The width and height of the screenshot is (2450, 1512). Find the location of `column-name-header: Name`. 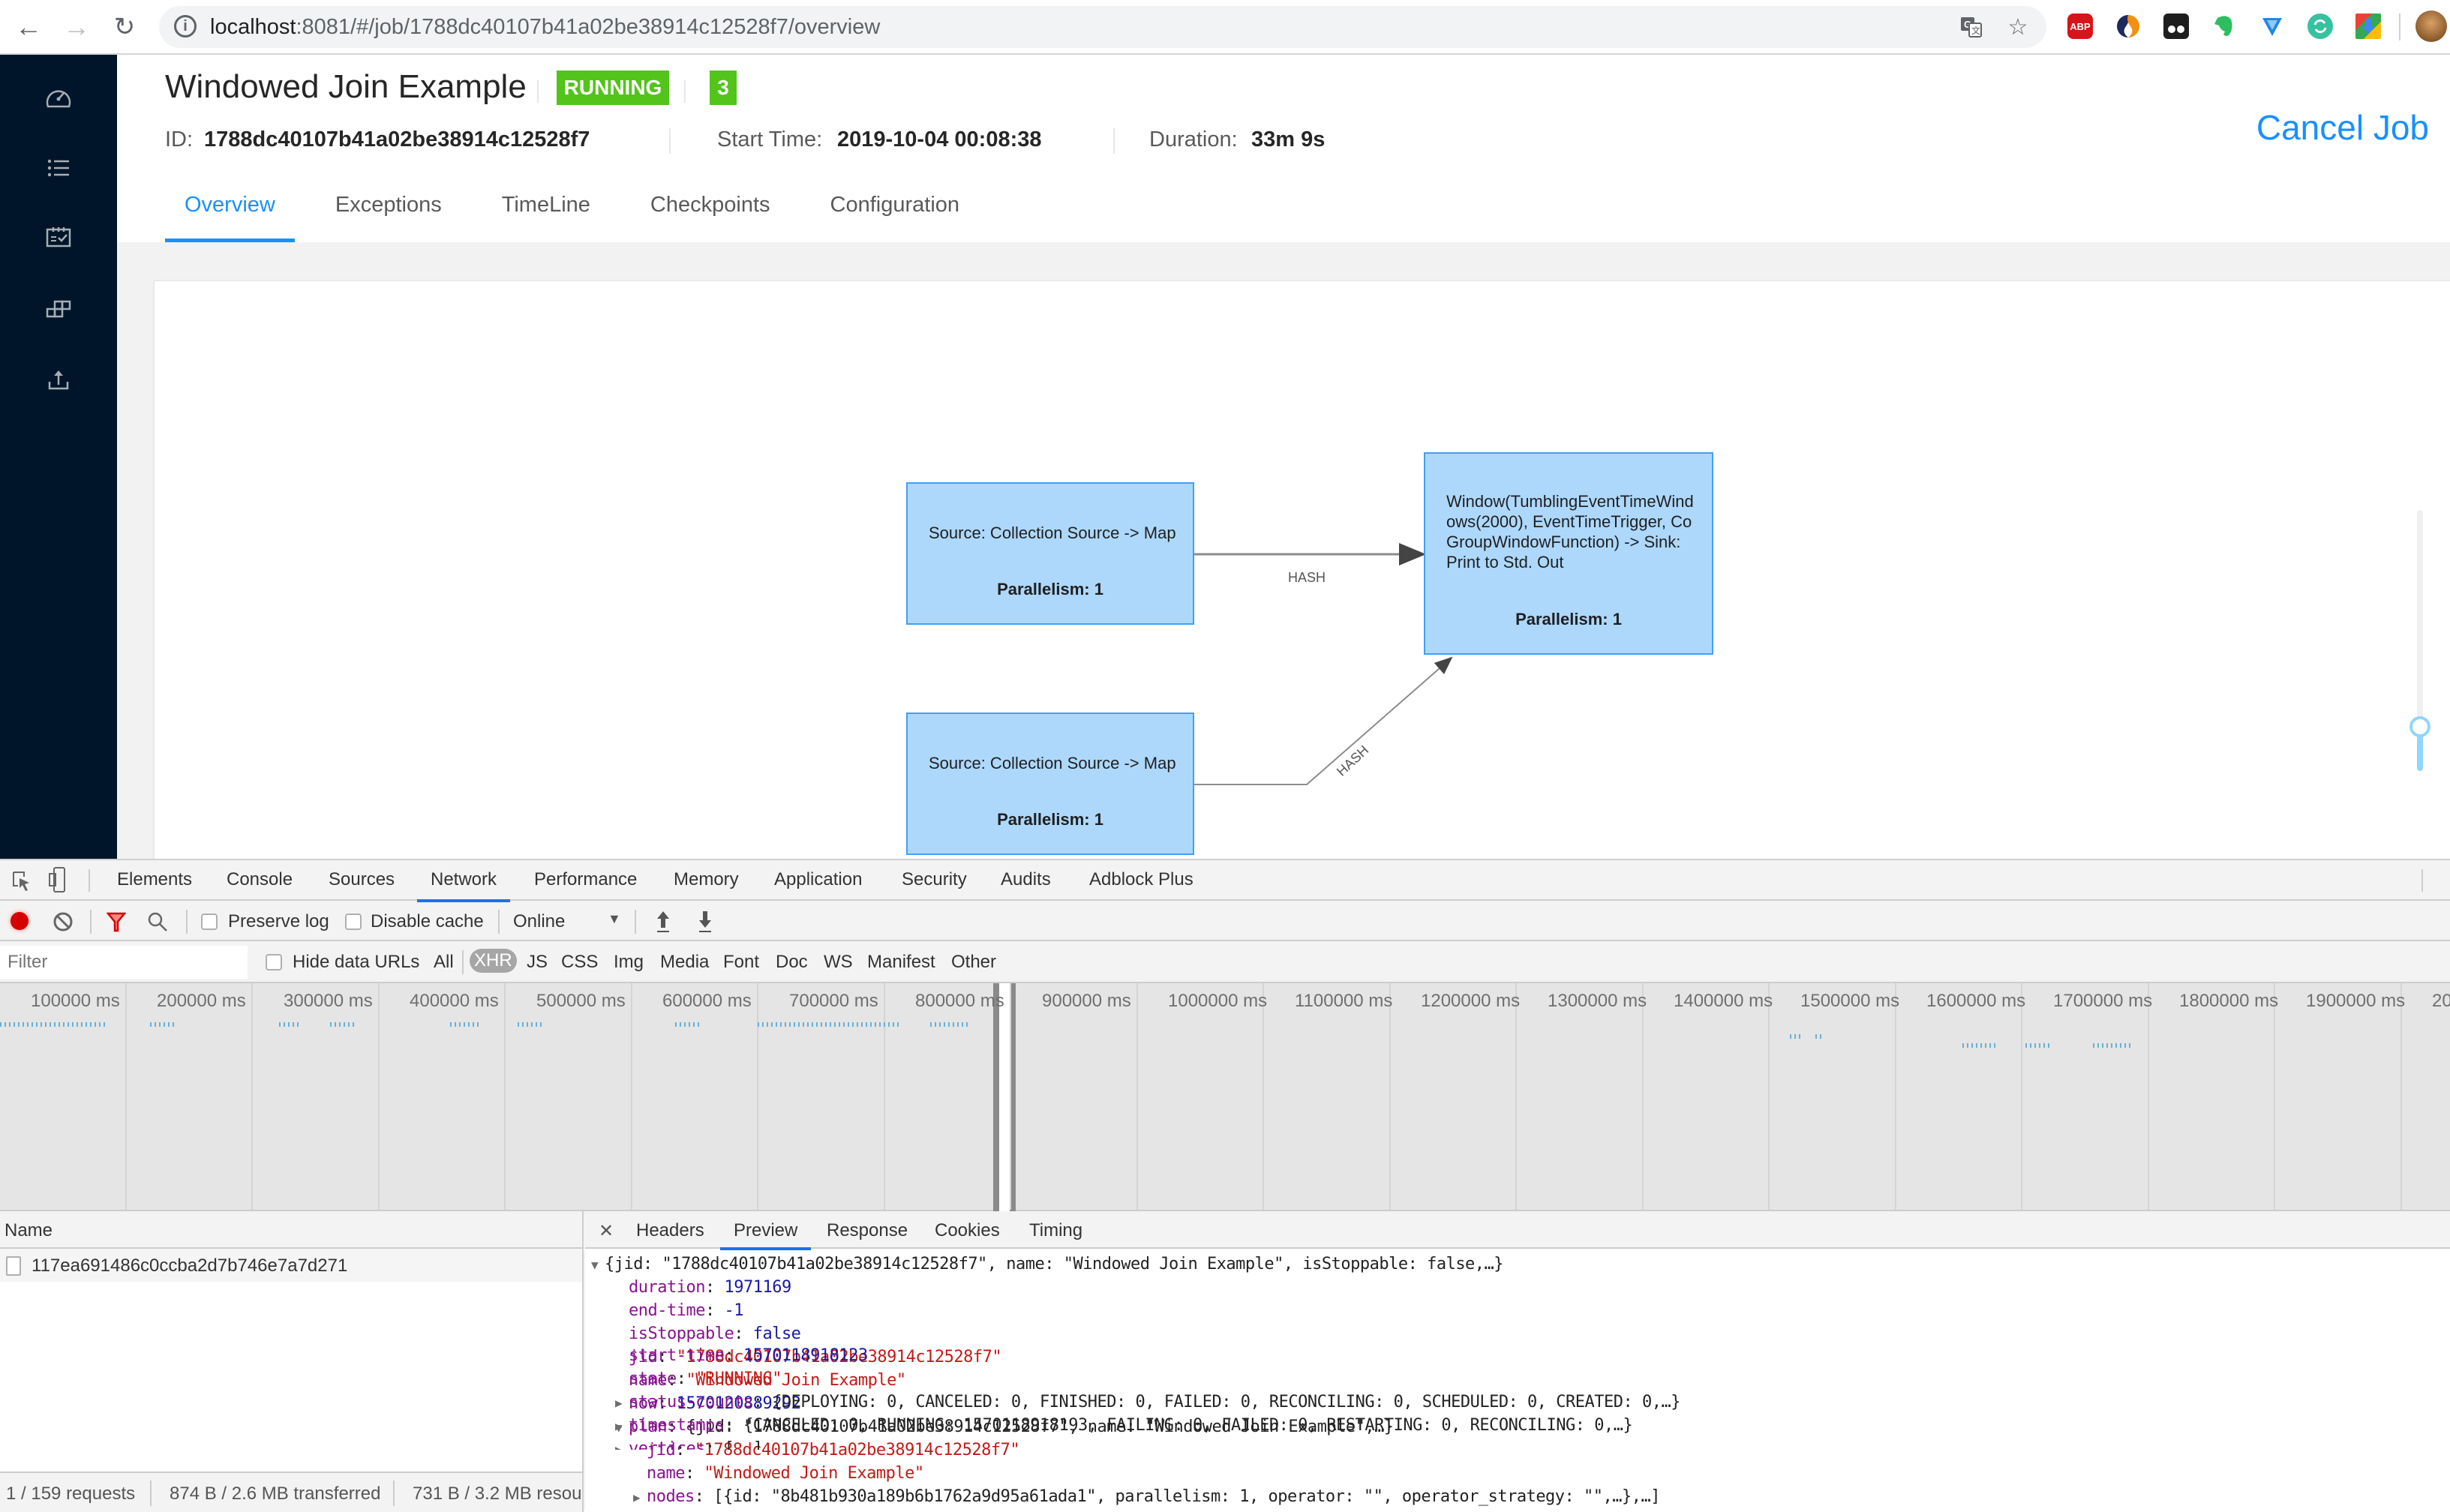

column-name-header: Name is located at coordinates (29, 1230).